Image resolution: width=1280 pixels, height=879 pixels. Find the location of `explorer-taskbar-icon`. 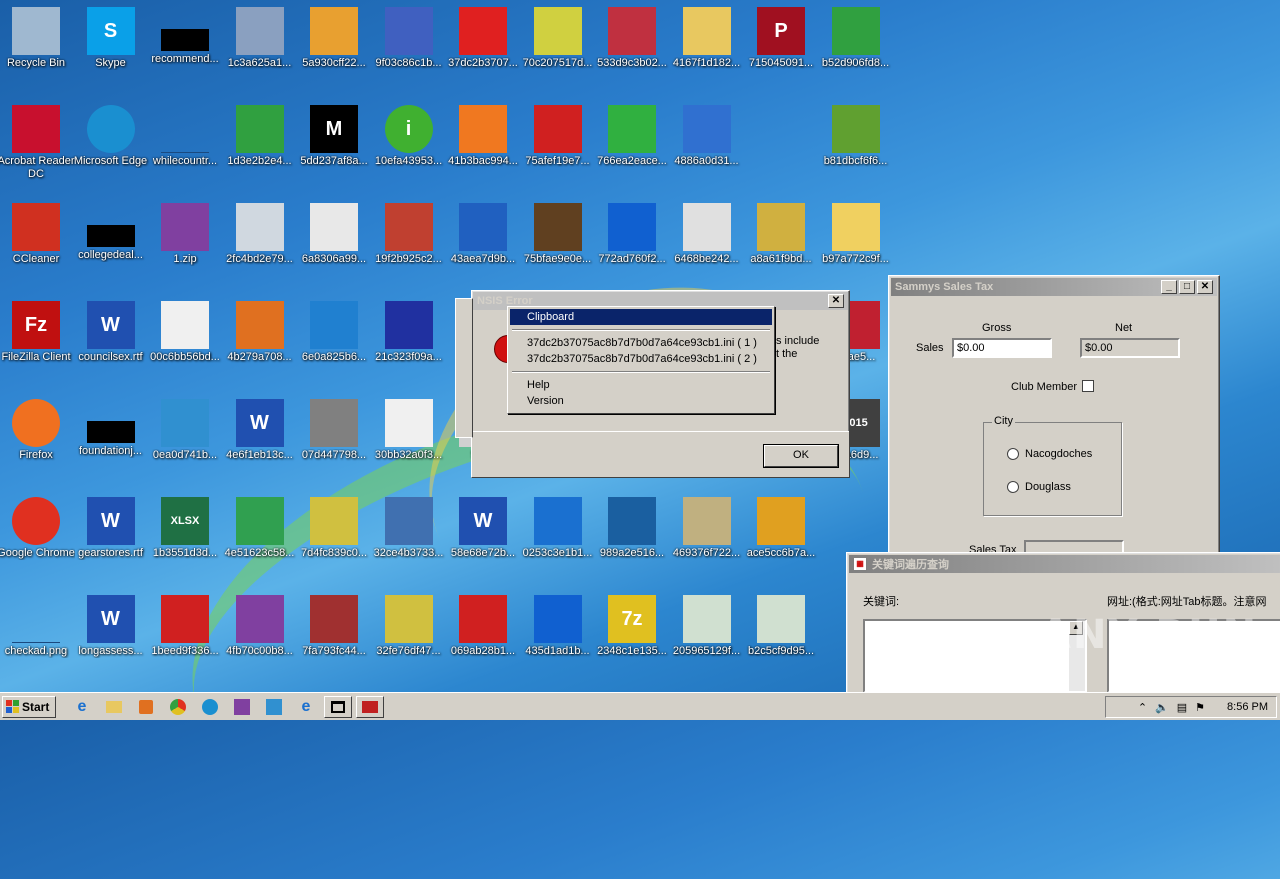

explorer-taskbar-icon is located at coordinates (114, 707).